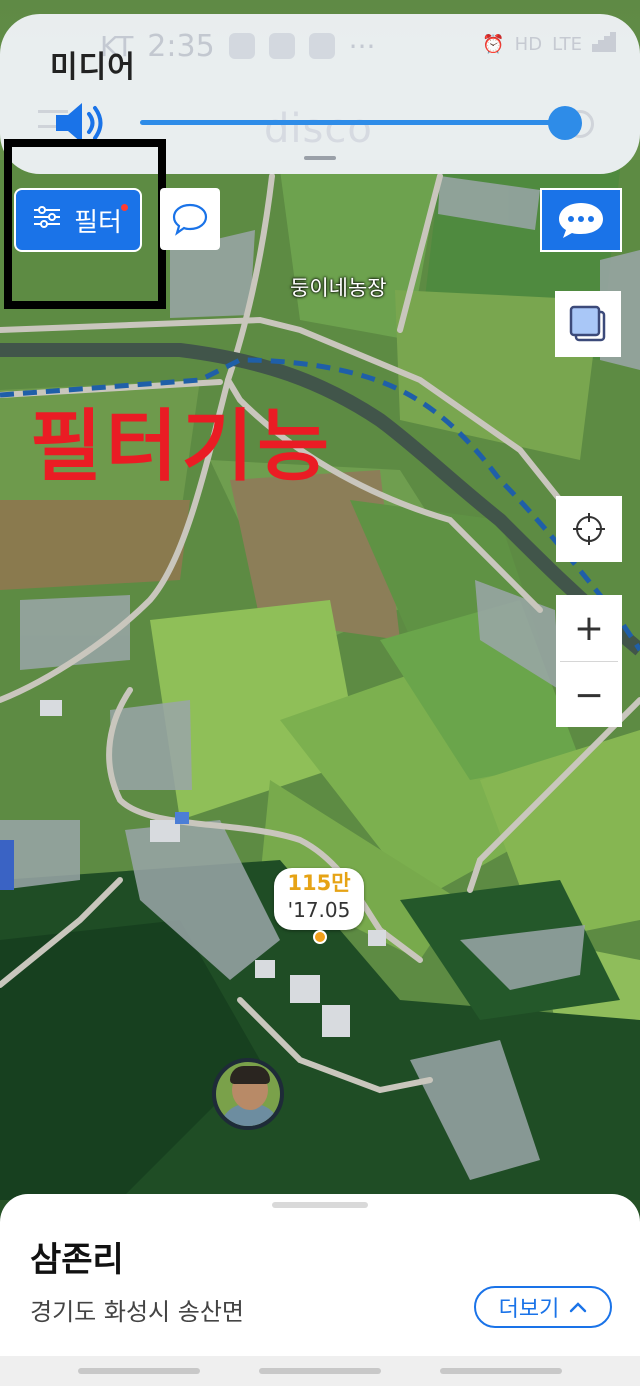 The image size is (640, 1386). I want to click on hd-badge: HD, so click(528, 44).